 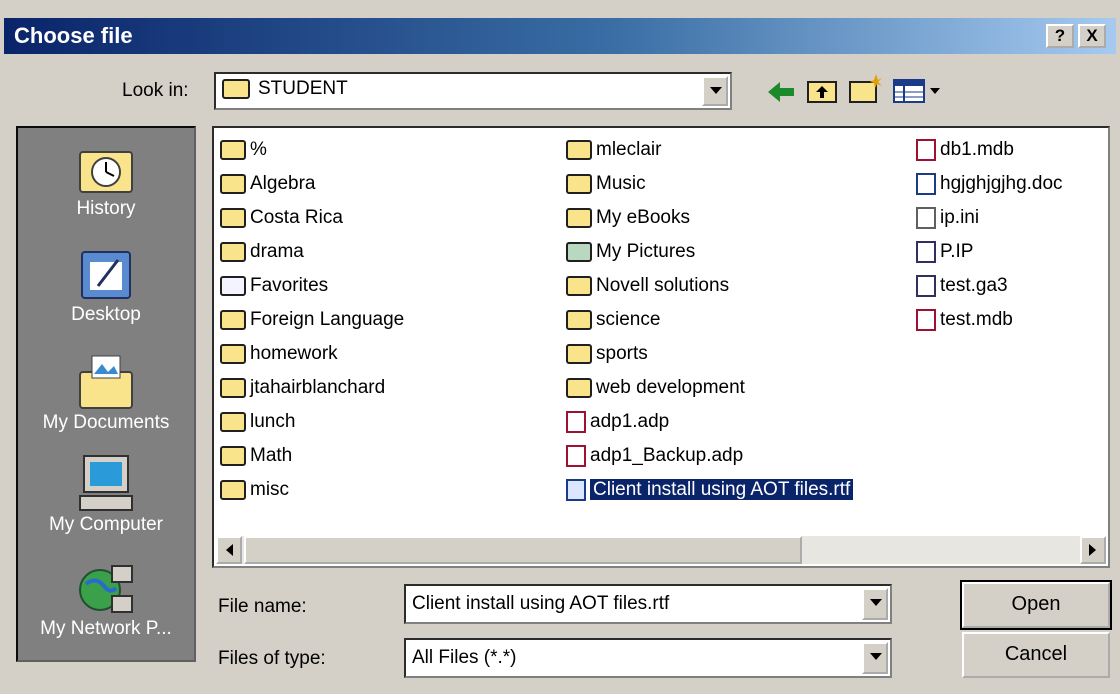 What do you see at coordinates (617, 422) in the screenshot?
I see `file-item: adp1.adp` at bounding box center [617, 422].